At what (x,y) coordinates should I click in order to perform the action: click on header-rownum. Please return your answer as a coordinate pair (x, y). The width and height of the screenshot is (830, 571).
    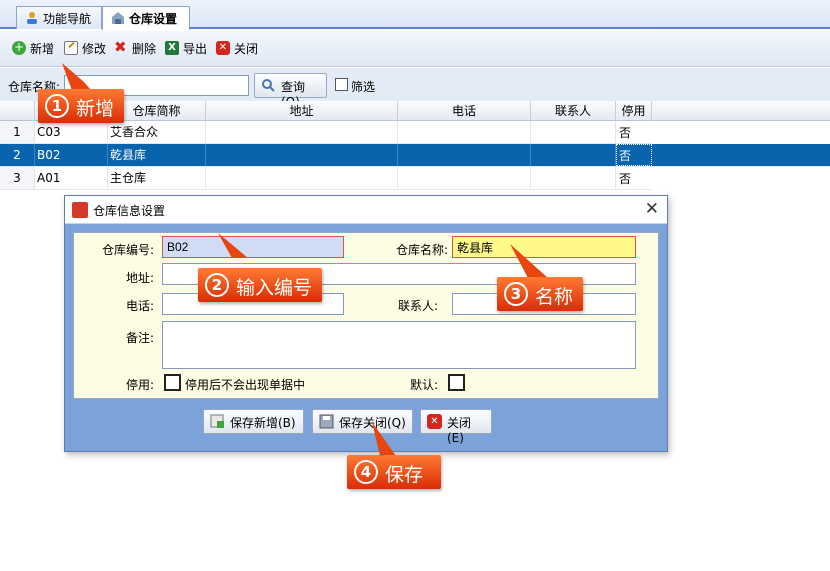
    Looking at the image, I should click on (17, 111).